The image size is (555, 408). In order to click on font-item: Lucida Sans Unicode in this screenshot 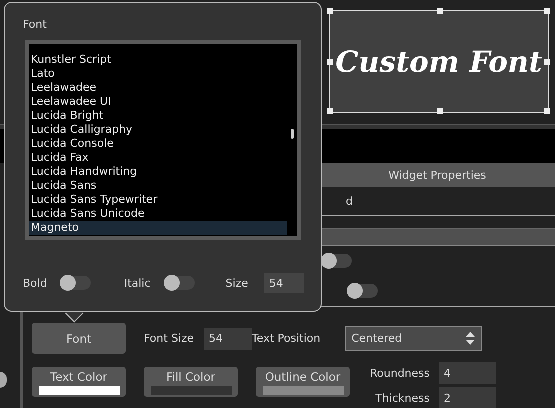, I will do `click(158, 214)`.